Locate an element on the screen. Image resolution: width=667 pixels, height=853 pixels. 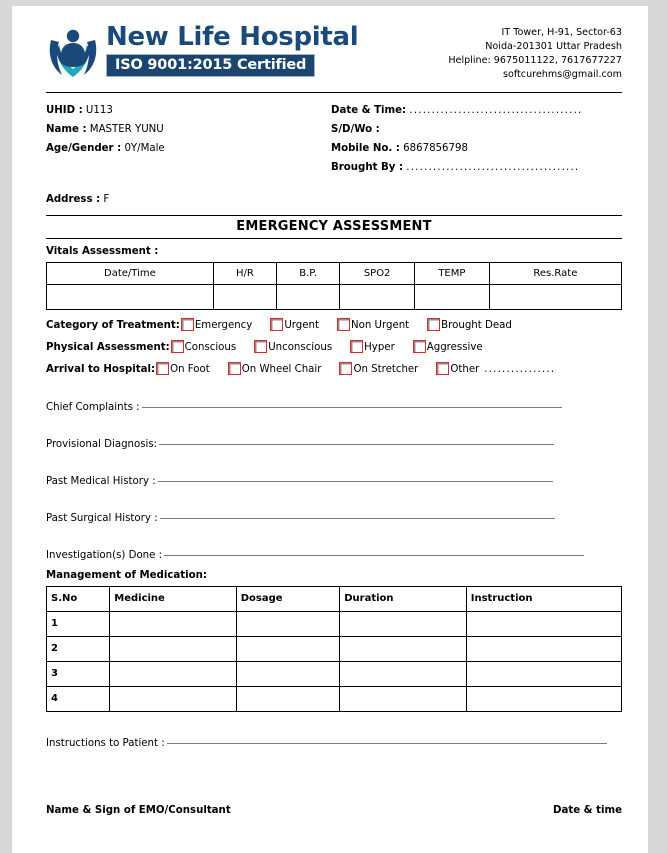
vitals-section-label: Vitals Assessment : is located at coordinates (102, 251).